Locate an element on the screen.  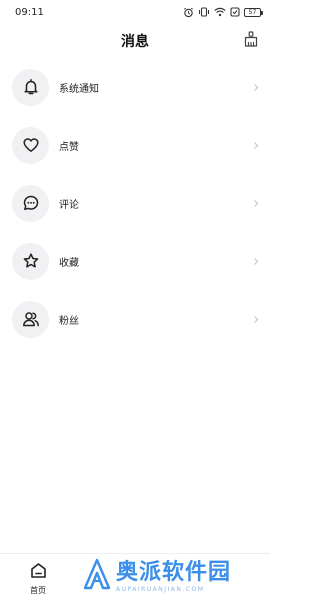
nav-home-button: 首页 is located at coordinates (38, 579).